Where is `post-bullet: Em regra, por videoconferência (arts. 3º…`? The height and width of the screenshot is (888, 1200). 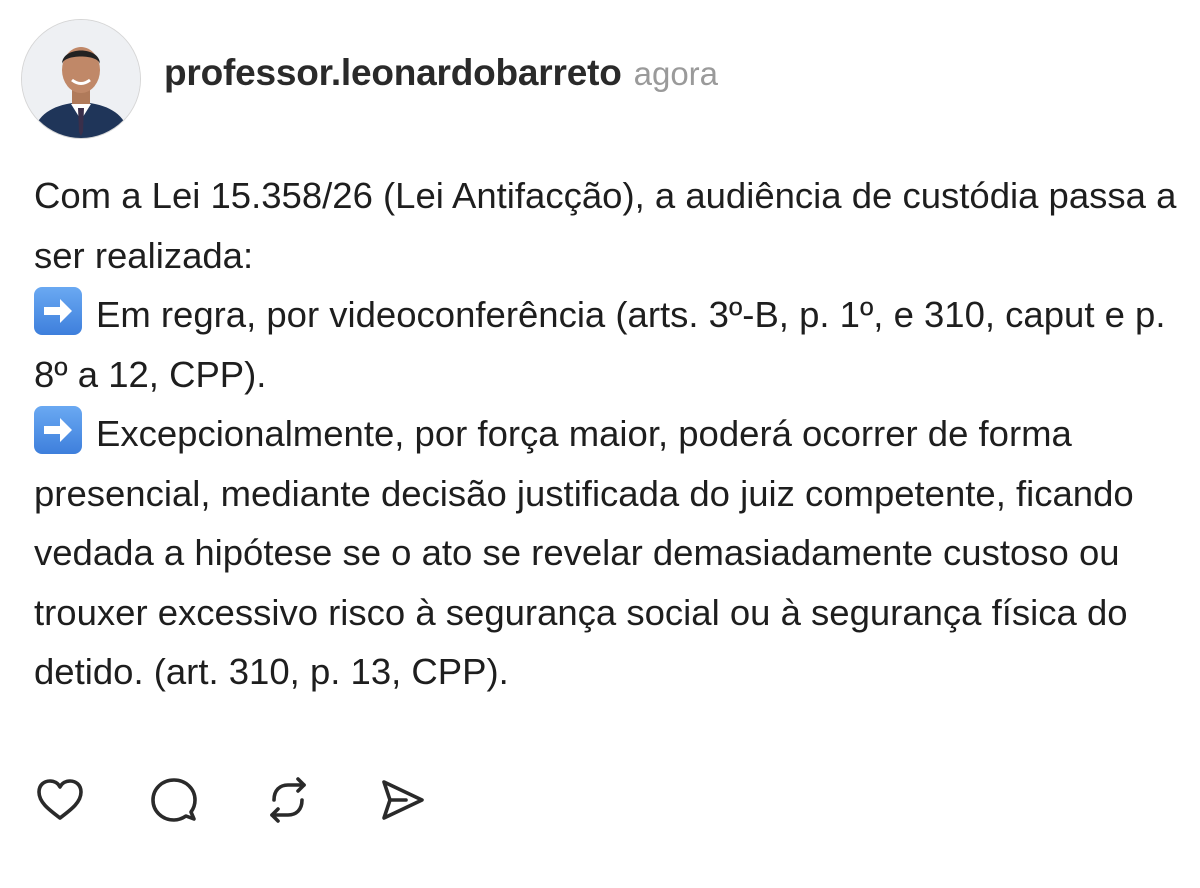
post-bullet: Em regra, por videoconferência (arts. 3º… is located at coordinates (609, 344).